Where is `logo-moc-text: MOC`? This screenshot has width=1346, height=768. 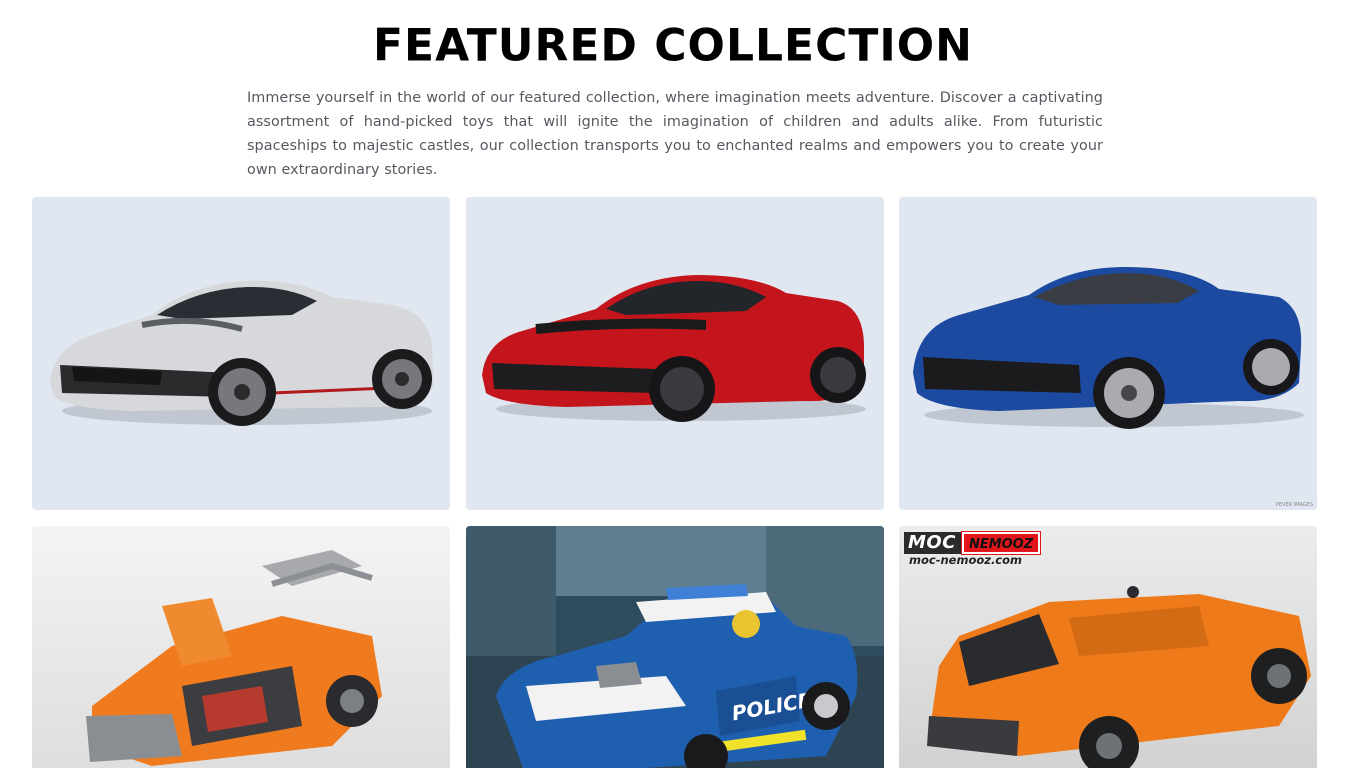 logo-moc-text: MOC is located at coordinates (933, 543).